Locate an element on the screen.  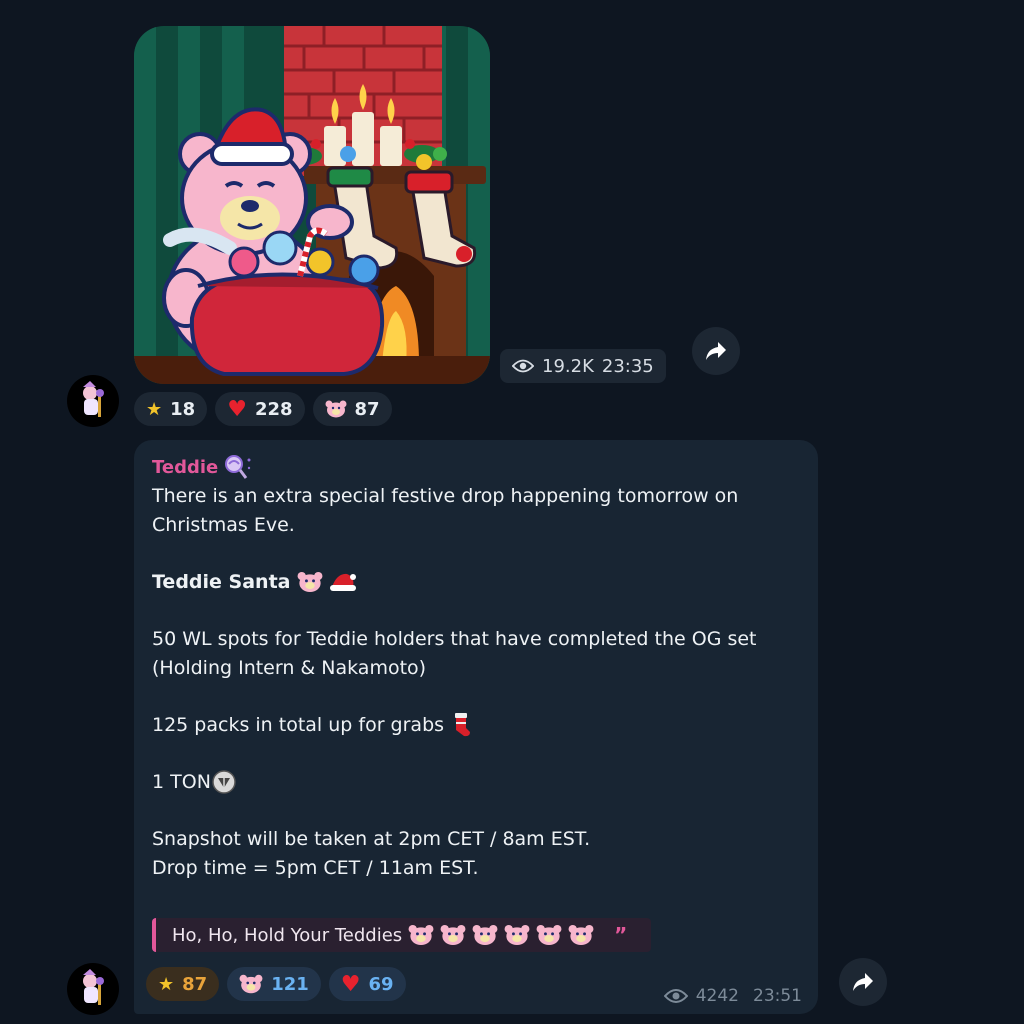
reaction-star: ★ 87 is located at coordinates (183, 984).